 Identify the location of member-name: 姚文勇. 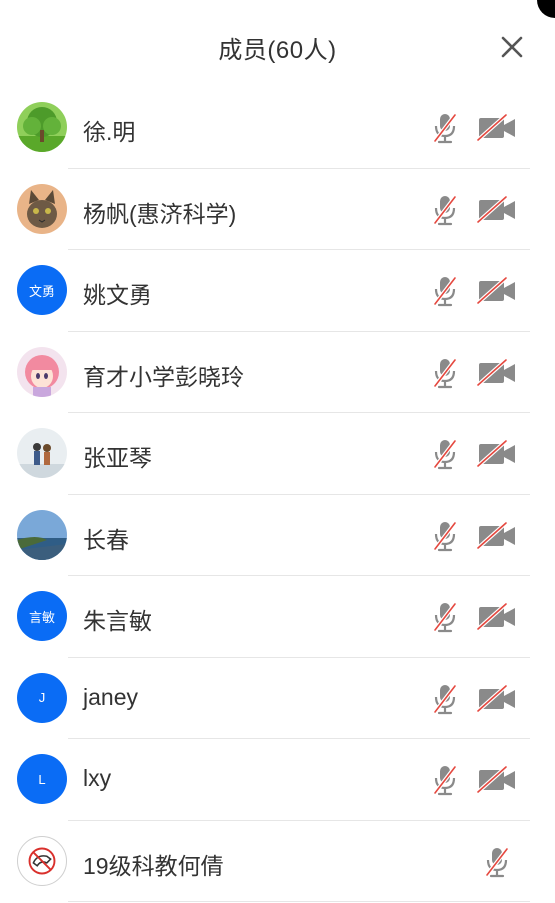
(117, 295).